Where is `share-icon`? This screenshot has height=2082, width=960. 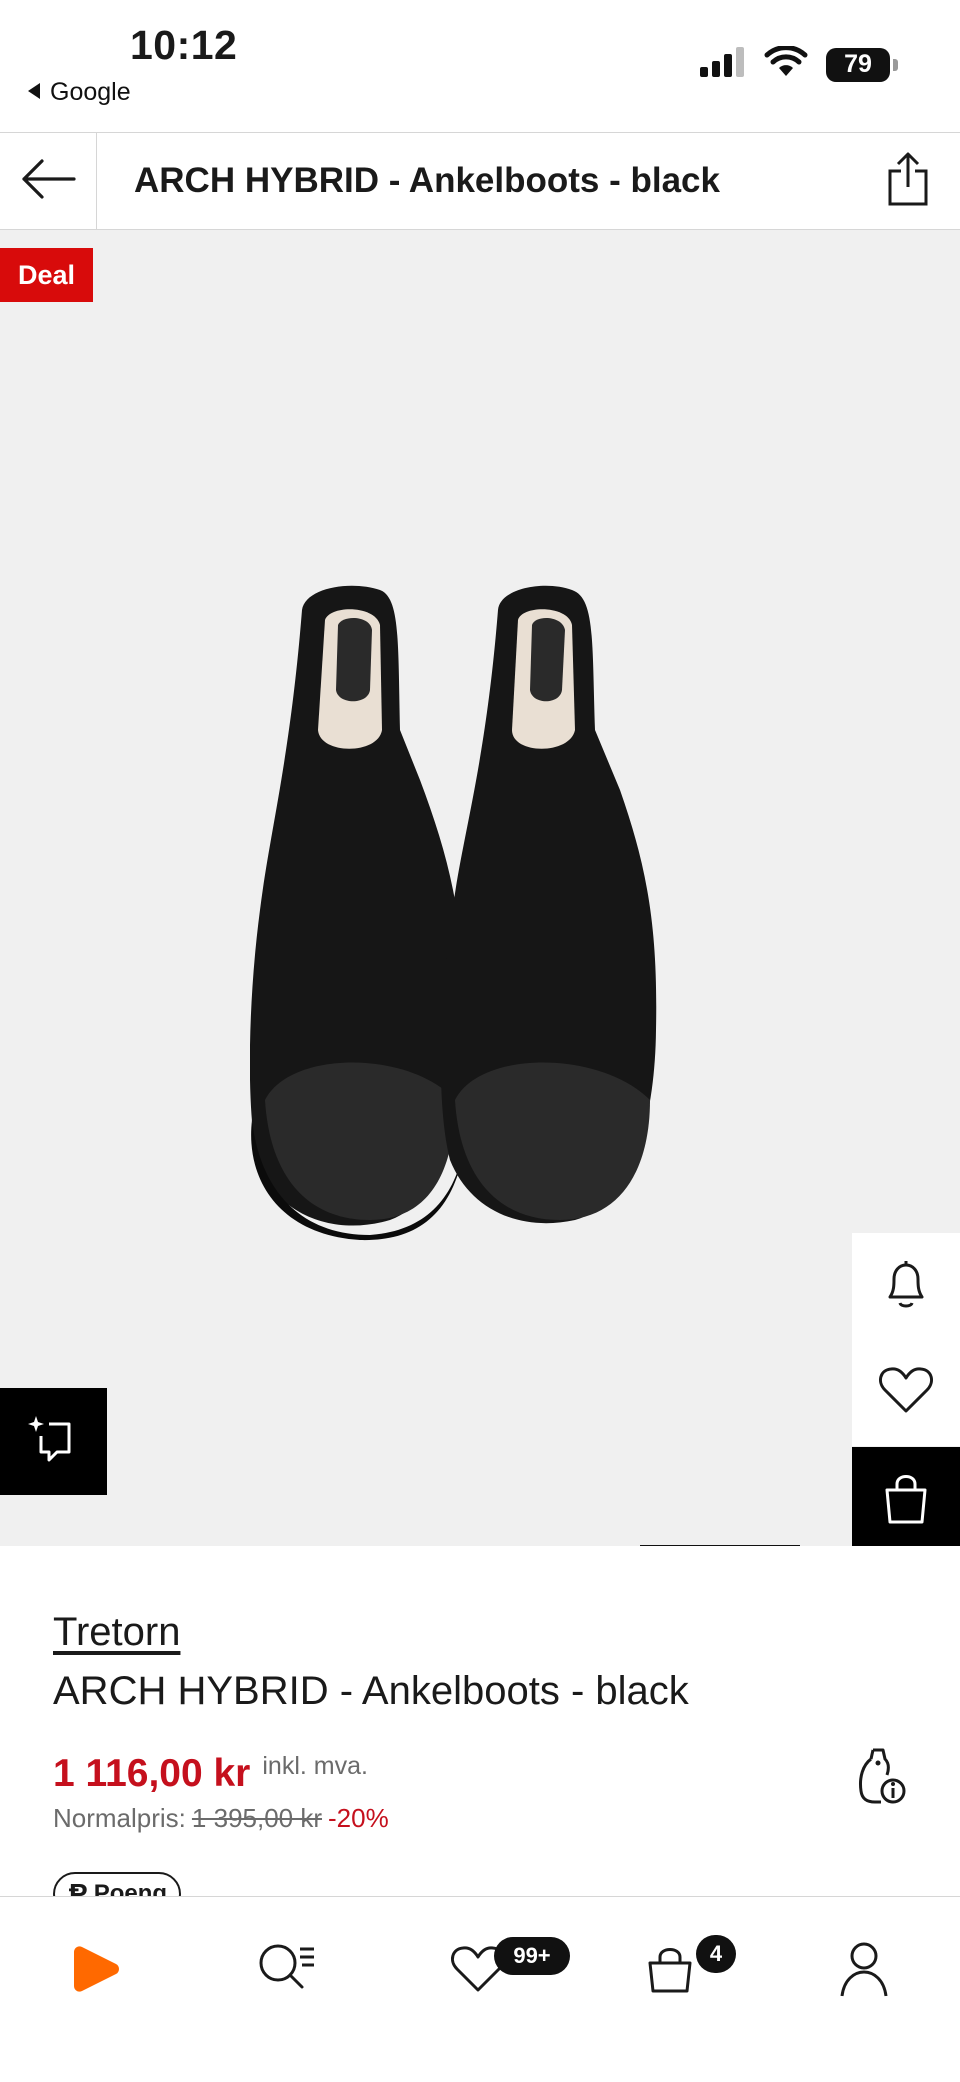
share-icon is located at coordinates (908, 181).